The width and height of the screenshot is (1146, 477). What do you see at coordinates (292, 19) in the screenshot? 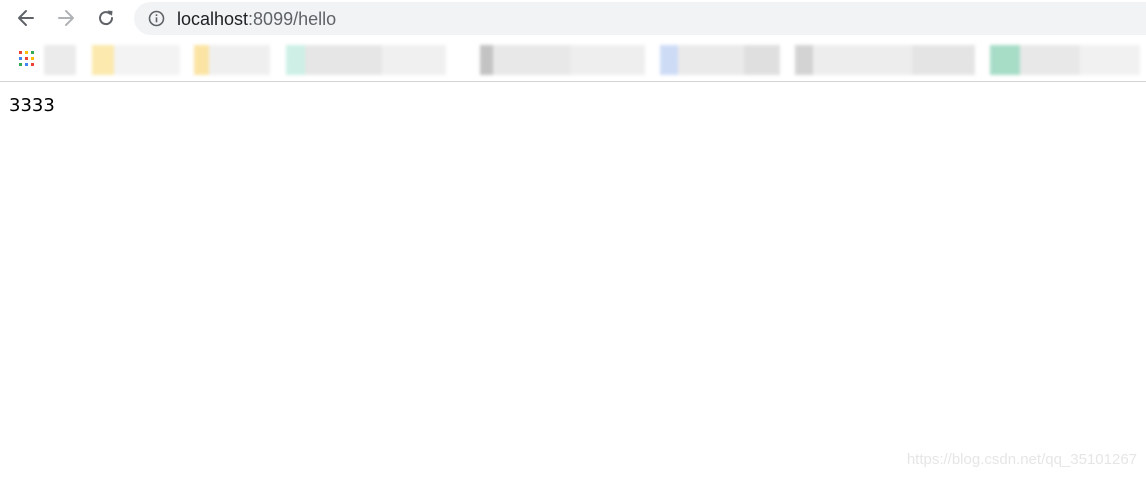
I see `url-path: :8099/hello` at bounding box center [292, 19].